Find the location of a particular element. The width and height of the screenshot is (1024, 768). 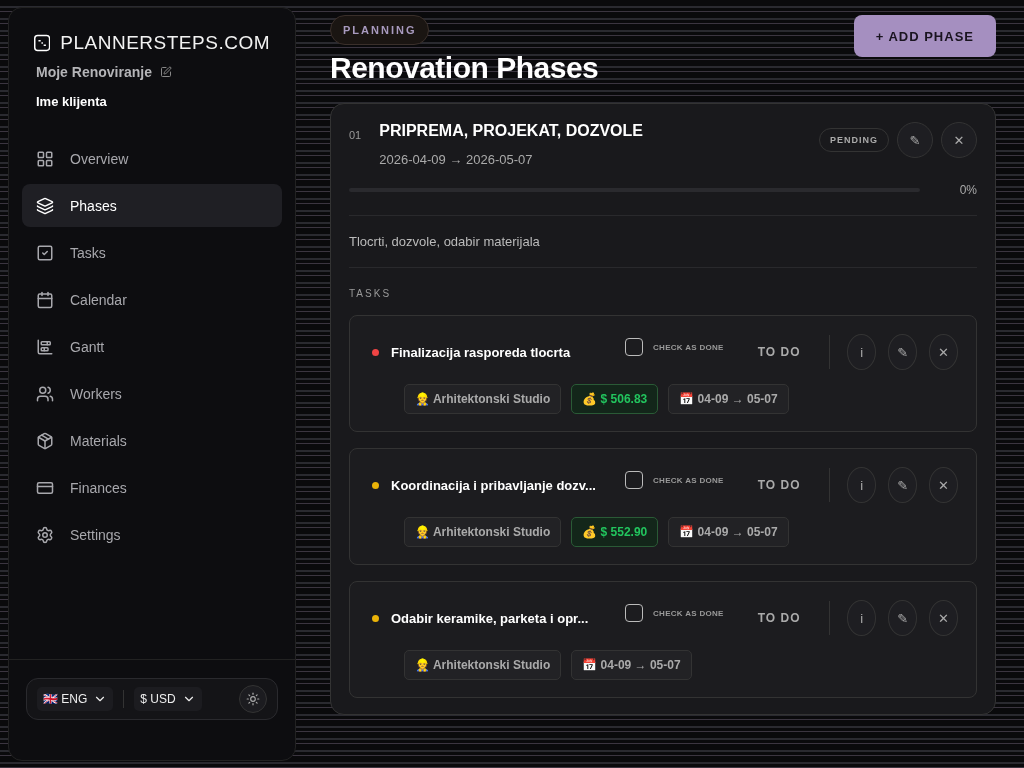

cost-tag: 💰 $ 506.83 is located at coordinates (615, 399).